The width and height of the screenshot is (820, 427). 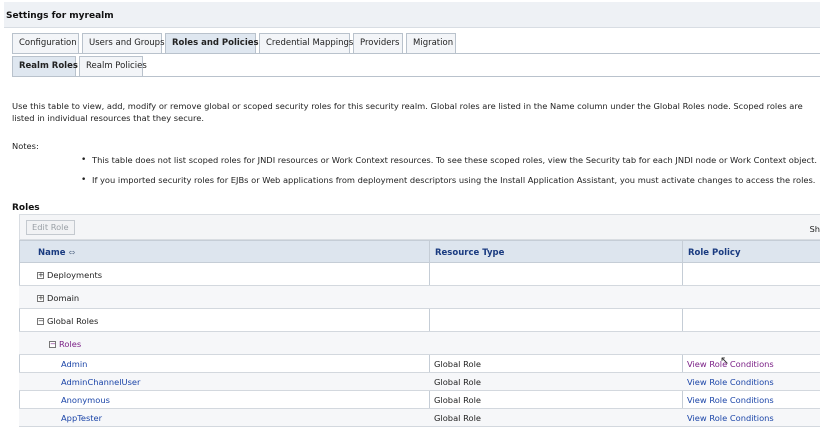 I want to click on tab-roles-and-policies: Roles and Policies, so click(x=212, y=43).